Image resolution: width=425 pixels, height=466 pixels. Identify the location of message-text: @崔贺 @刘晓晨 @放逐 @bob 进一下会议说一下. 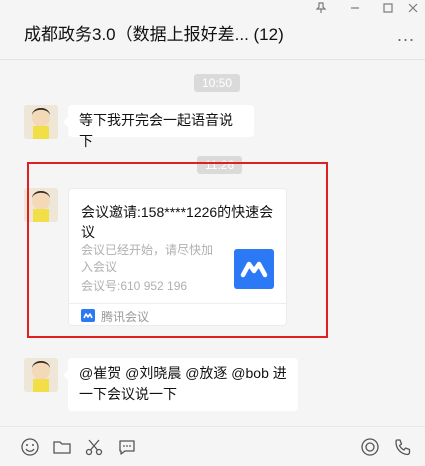
(183, 383).